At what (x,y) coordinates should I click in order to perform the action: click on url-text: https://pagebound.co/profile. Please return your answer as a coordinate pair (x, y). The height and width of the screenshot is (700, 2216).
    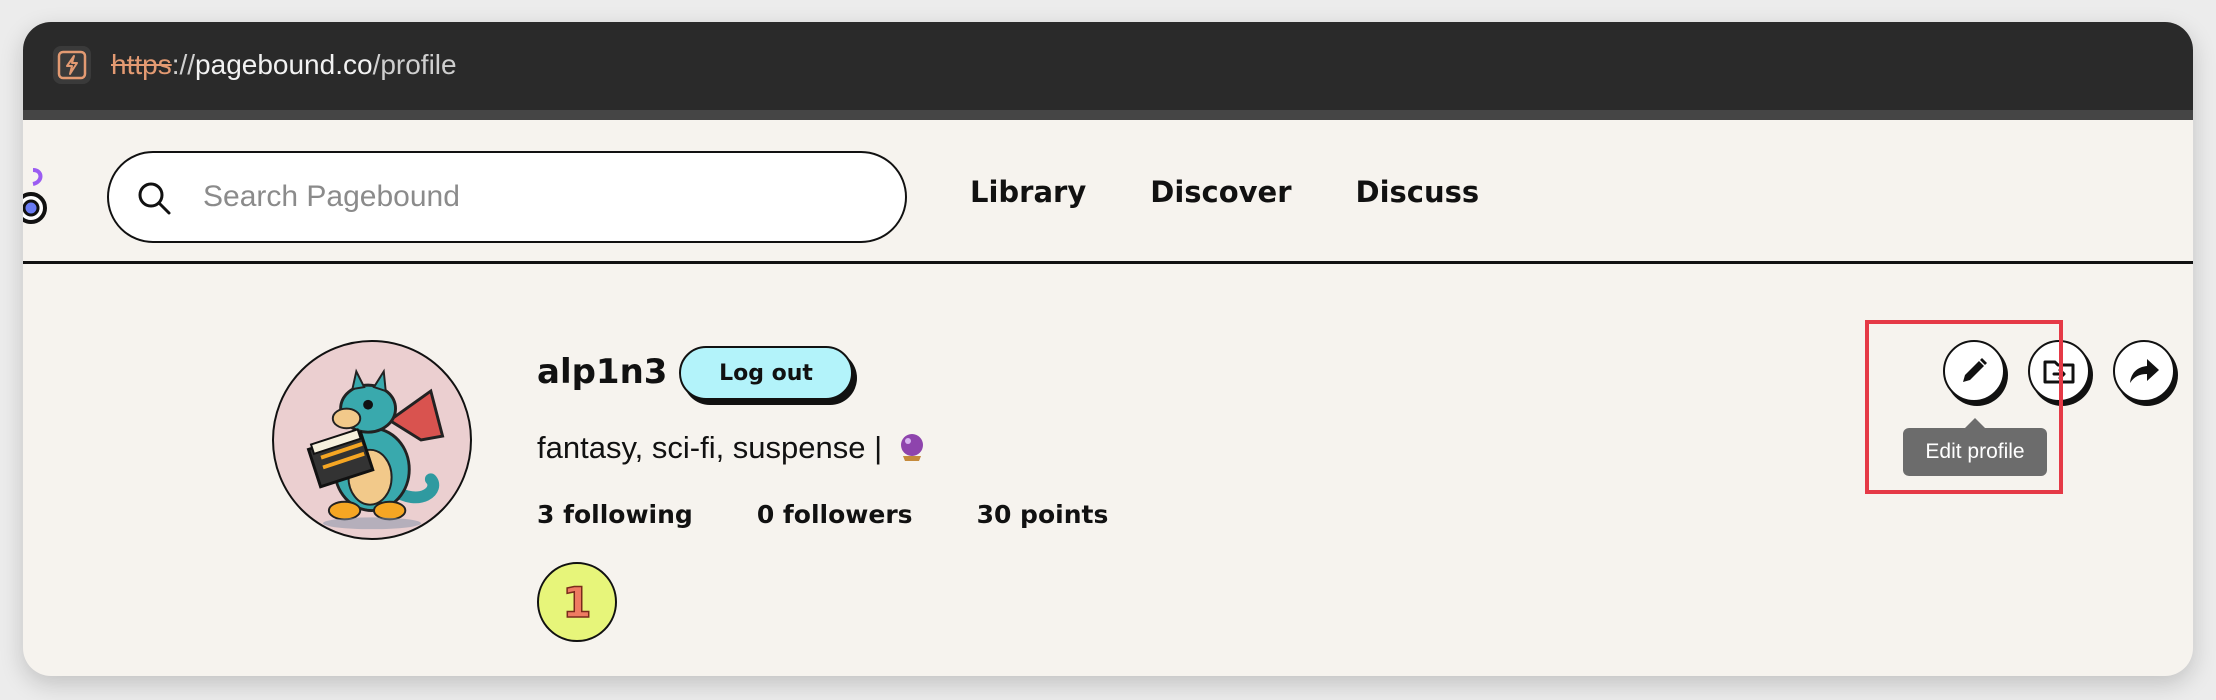
    Looking at the image, I should click on (284, 65).